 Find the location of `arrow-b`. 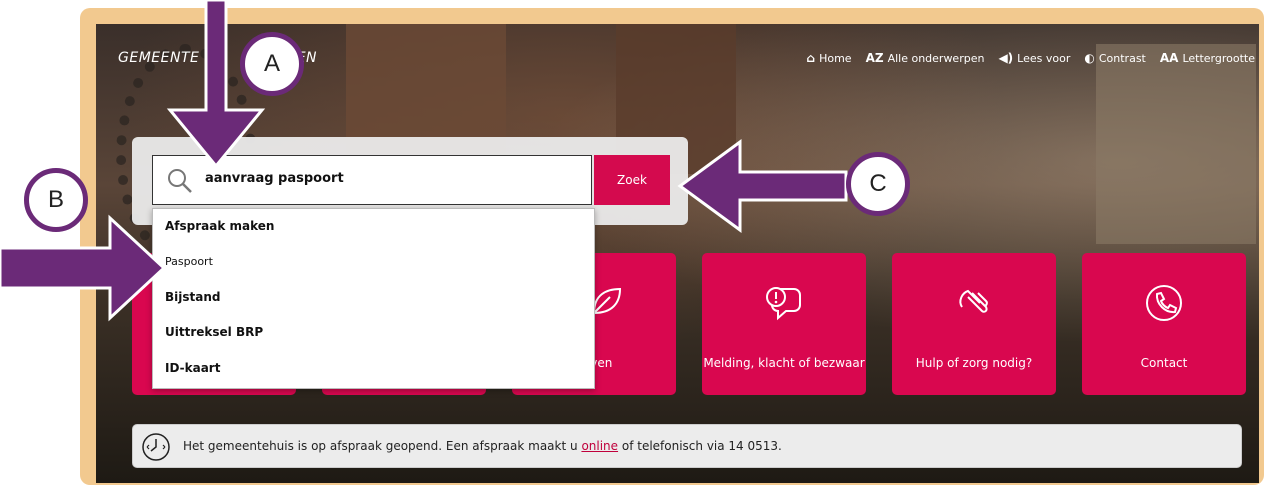

arrow-b is located at coordinates (83, 268).